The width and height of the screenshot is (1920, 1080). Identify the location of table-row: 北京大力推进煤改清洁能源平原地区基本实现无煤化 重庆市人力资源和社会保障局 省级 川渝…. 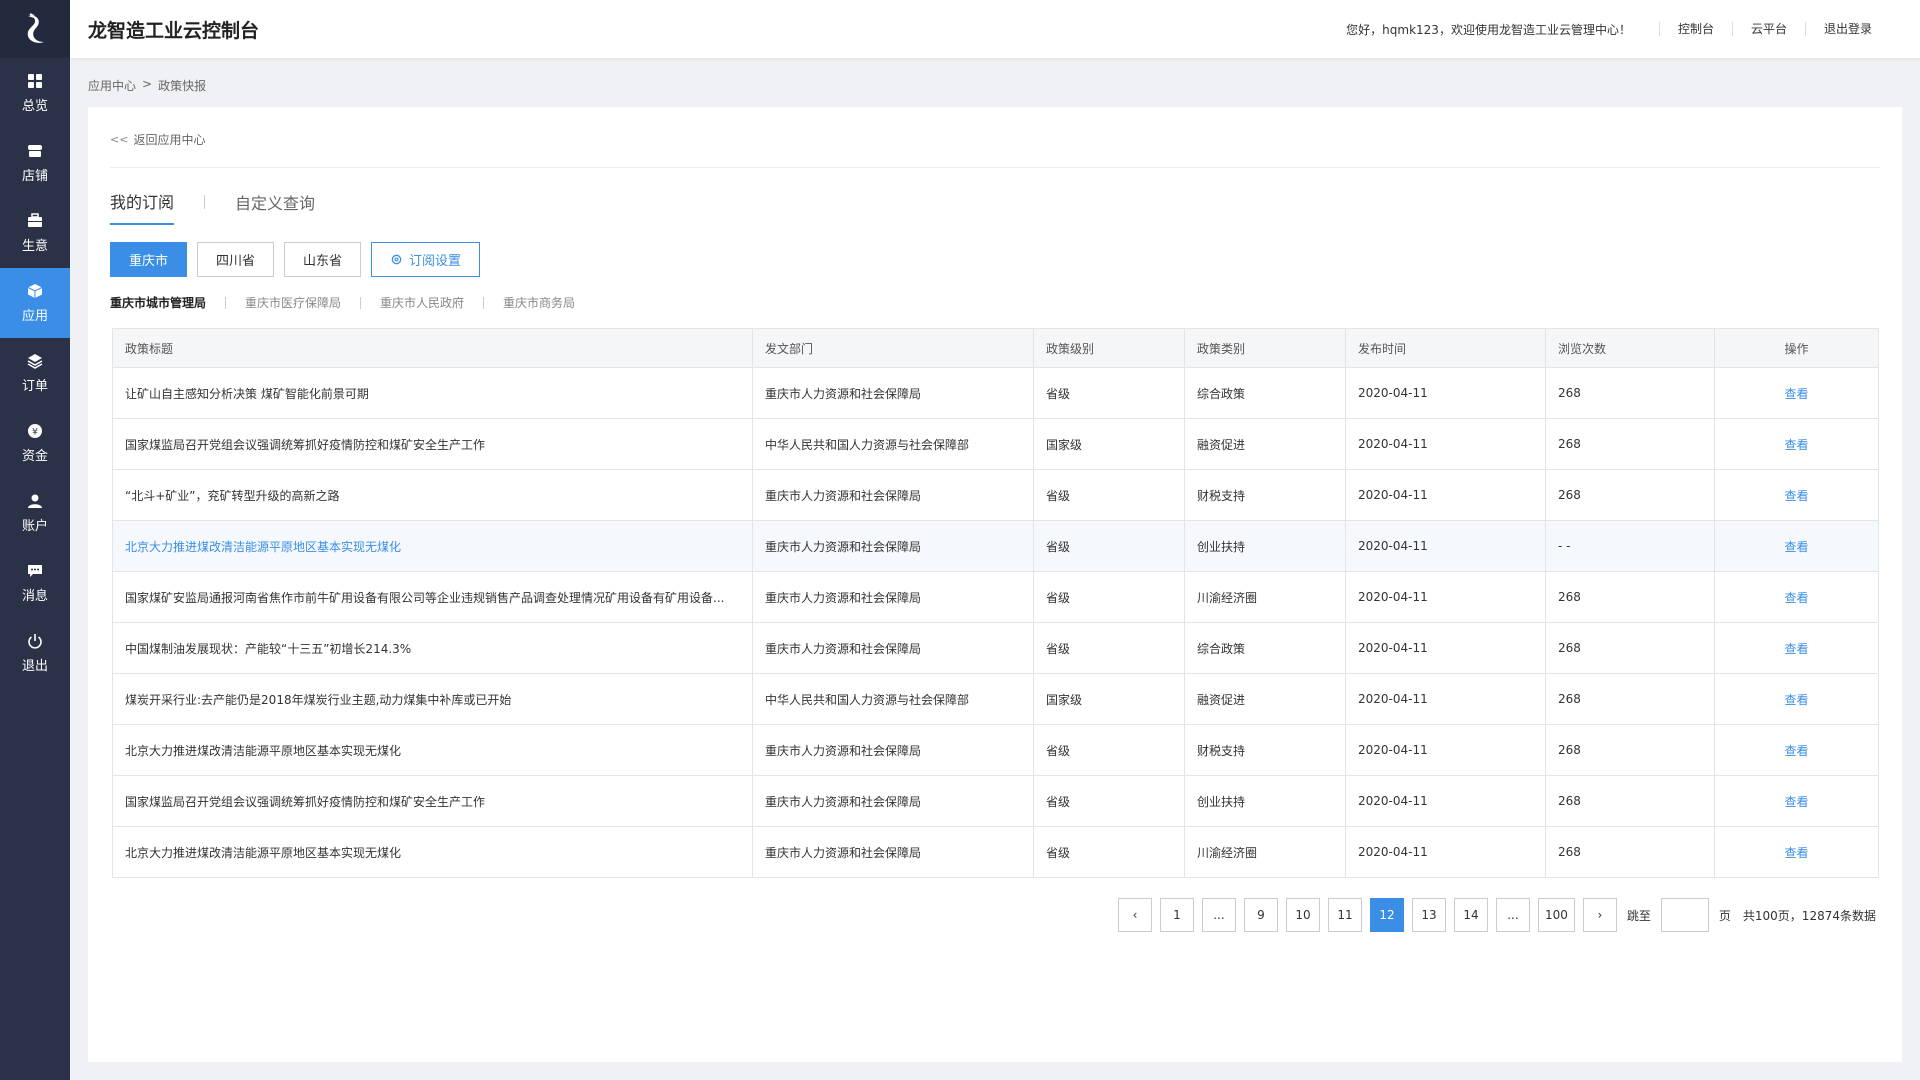
(995, 852).